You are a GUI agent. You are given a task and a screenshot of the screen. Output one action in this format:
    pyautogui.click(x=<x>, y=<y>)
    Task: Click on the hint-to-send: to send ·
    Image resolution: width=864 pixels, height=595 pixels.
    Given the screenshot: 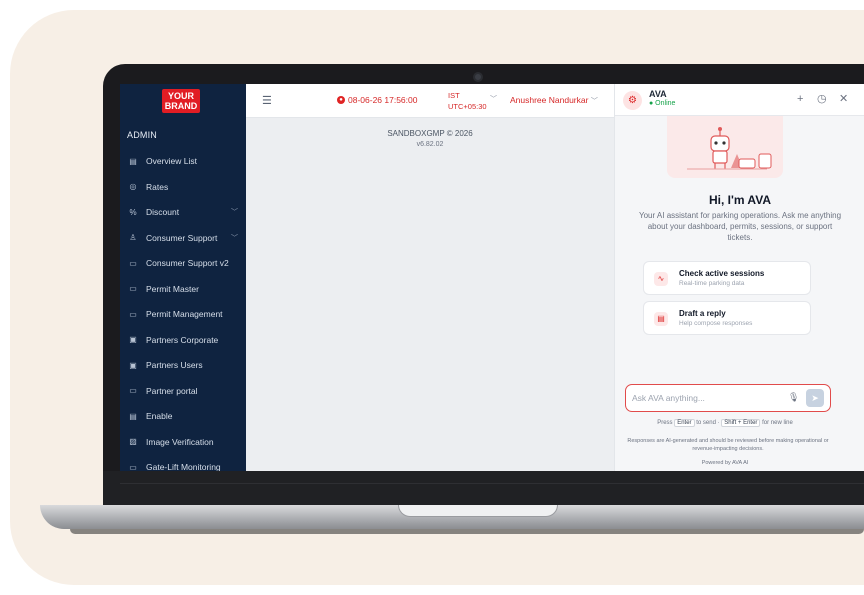 What is the action you would take?
    pyautogui.click(x=708, y=423)
    